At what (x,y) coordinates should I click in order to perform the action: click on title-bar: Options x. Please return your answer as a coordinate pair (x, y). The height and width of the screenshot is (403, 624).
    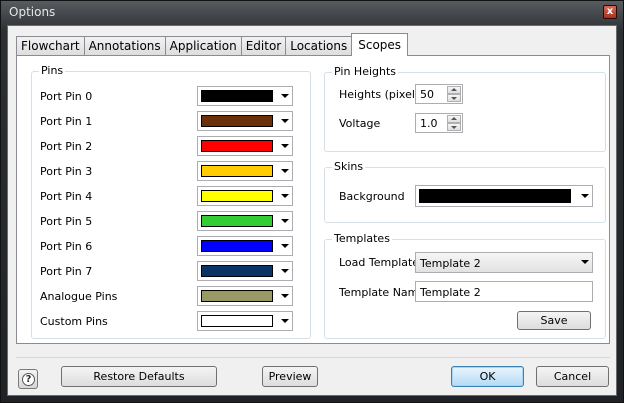
    Looking at the image, I should click on (312, 13).